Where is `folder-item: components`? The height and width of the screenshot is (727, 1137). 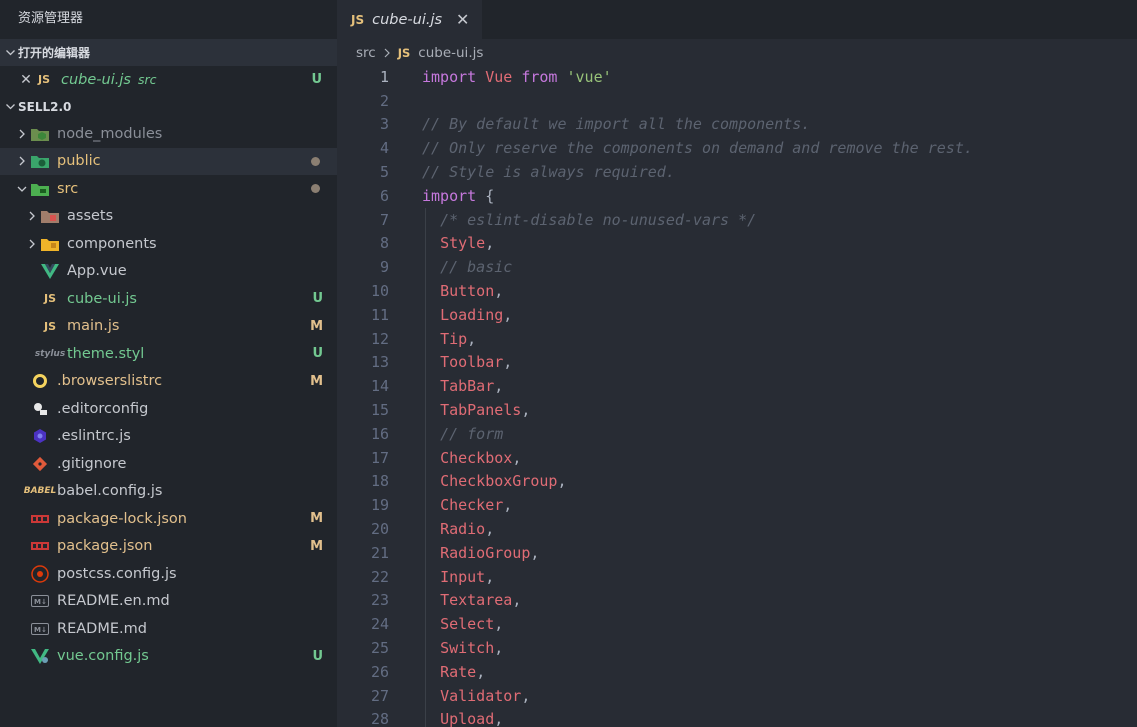
folder-item: components is located at coordinates (168, 244).